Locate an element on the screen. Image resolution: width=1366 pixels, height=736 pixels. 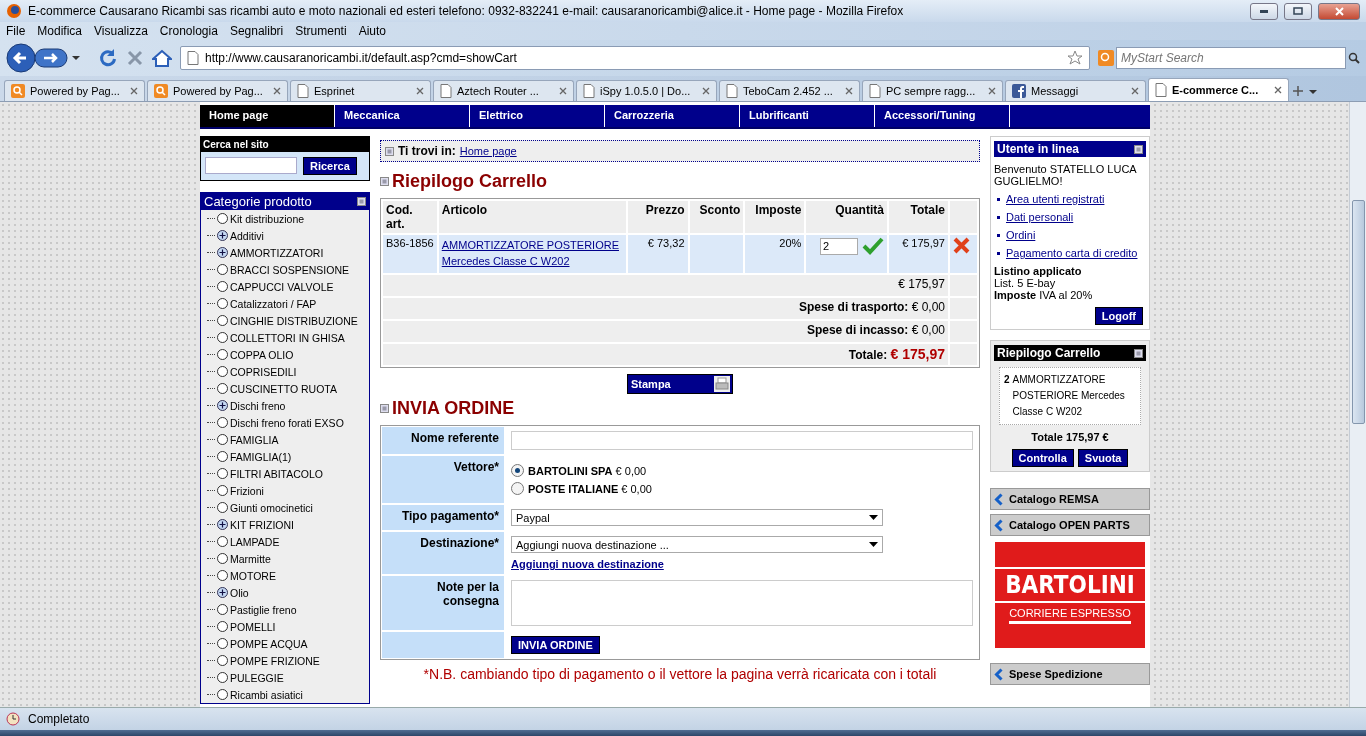
submit-order-button: INVIA ORDINE is located at coordinates (555, 645).